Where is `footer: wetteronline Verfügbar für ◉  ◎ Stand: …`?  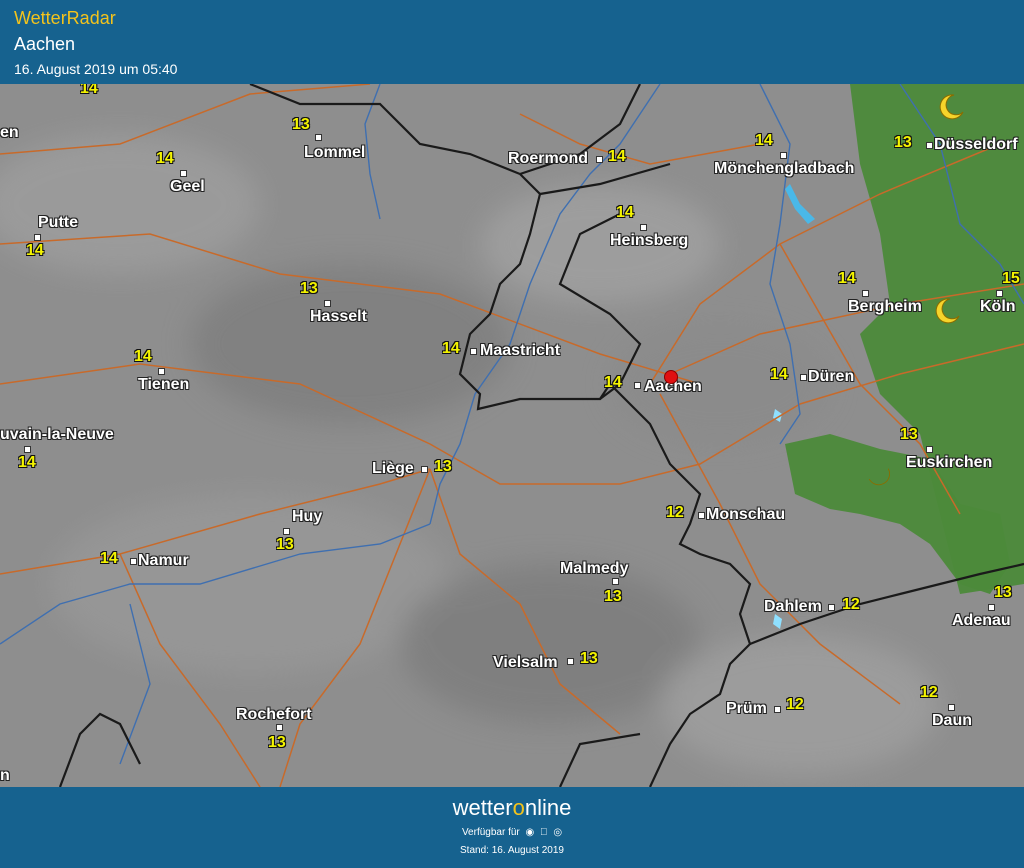 footer: wetteronline Verfügbar für ◉  ◎ Stand: … is located at coordinates (512, 827).